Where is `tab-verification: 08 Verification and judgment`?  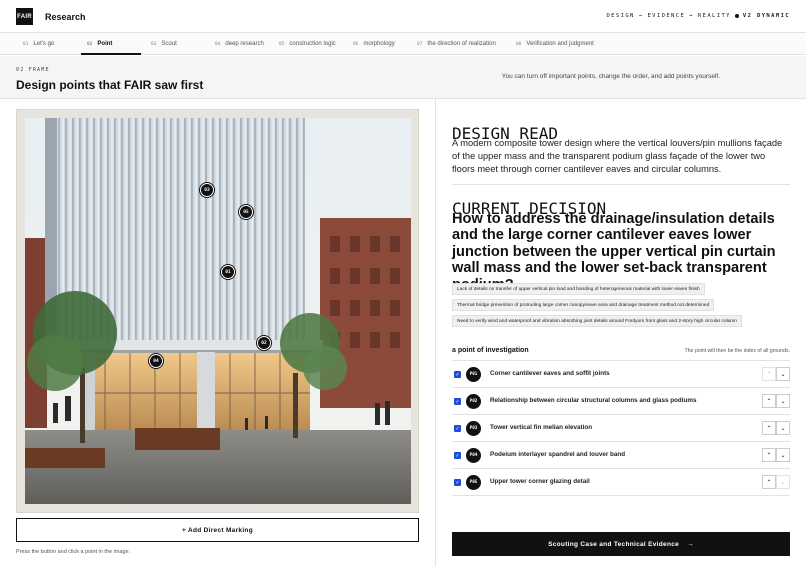 tab-verification: 08 Verification and judgment is located at coordinates (555, 44).